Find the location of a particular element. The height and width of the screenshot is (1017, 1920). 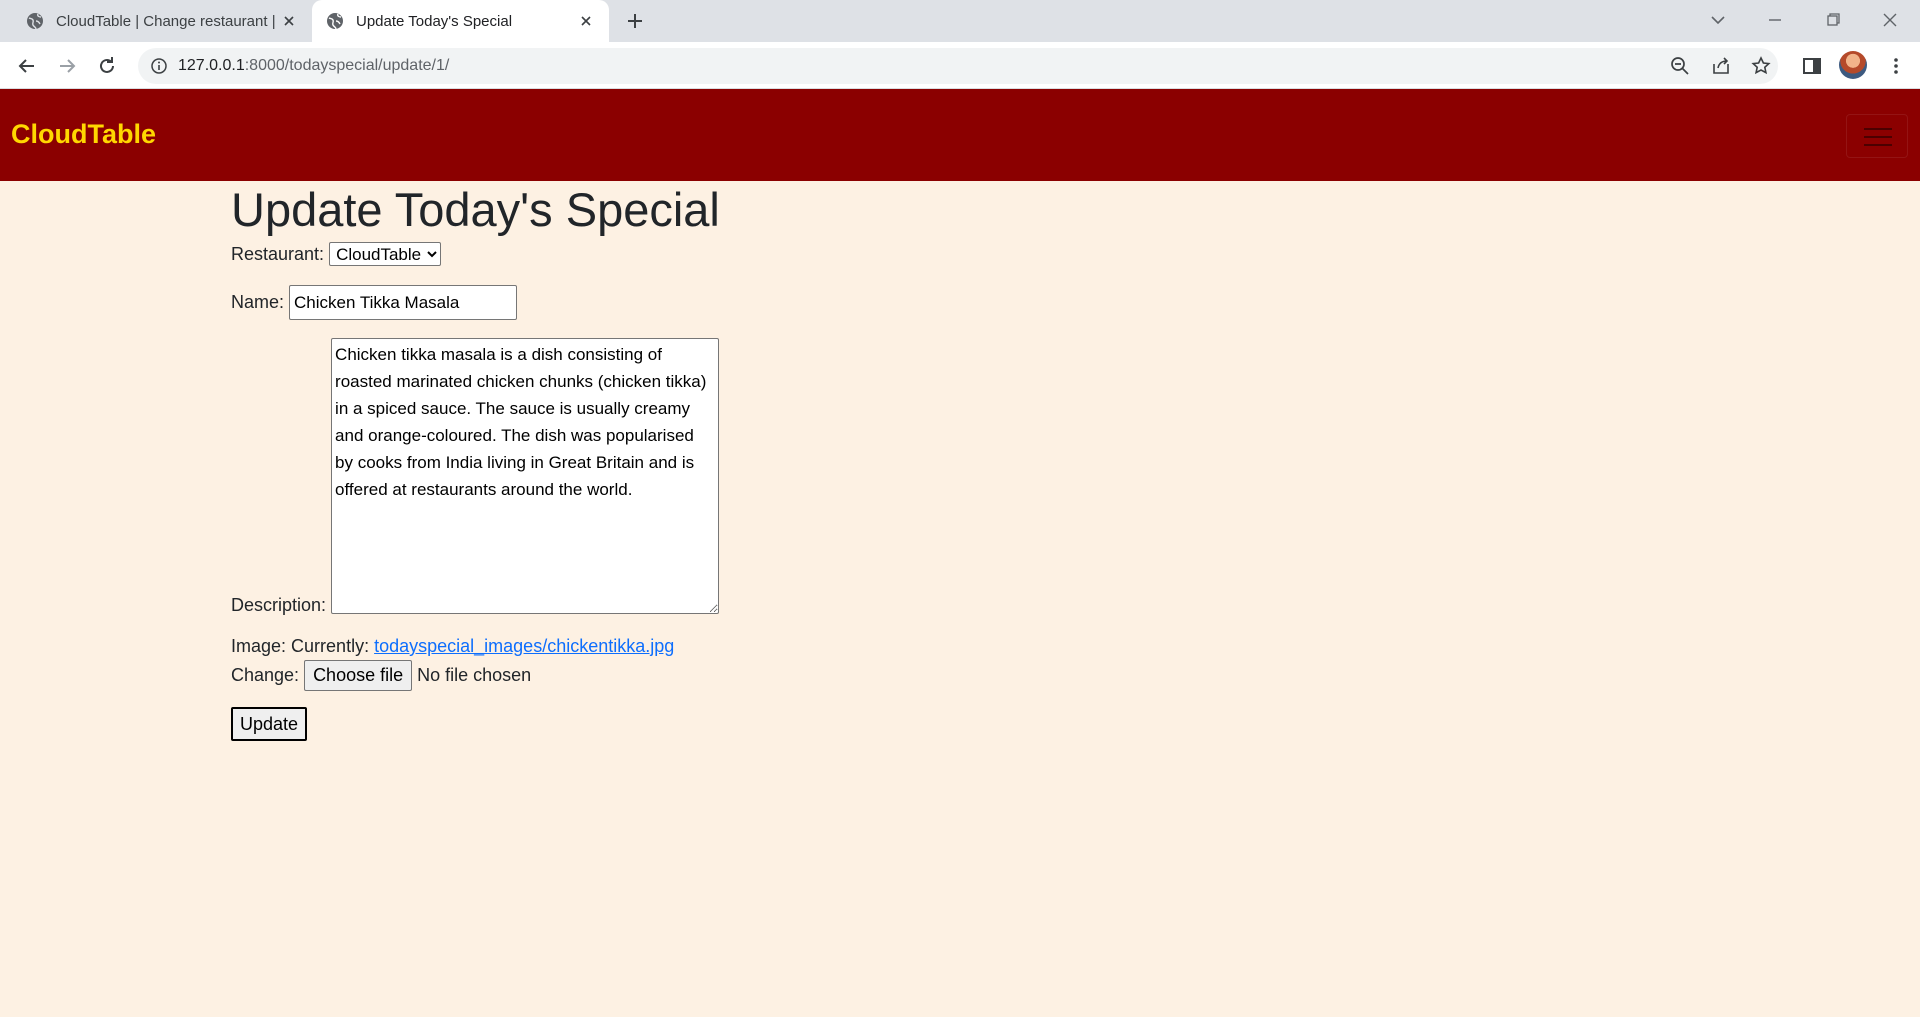

tab-search-chevron-icon is located at coordinates (1718, 20).